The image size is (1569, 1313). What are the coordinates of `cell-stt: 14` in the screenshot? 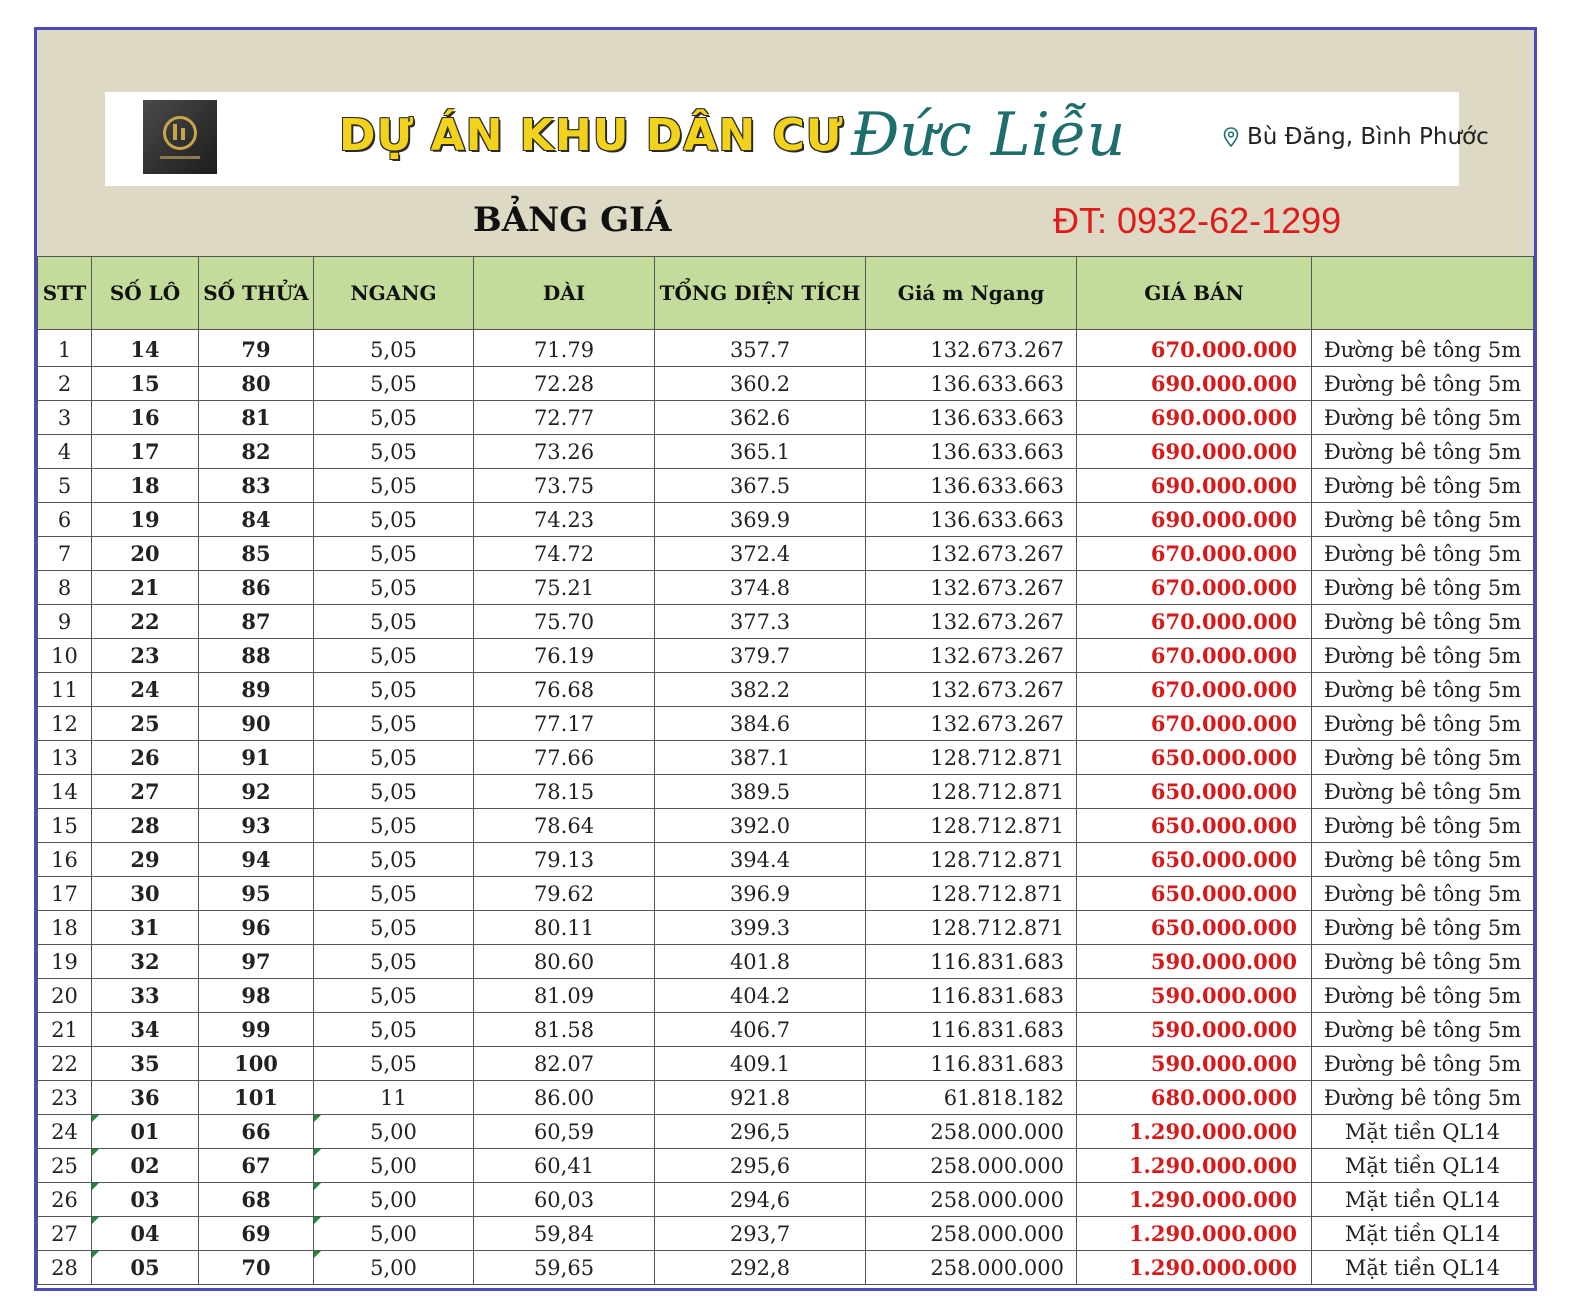 It's located at (64, 791).